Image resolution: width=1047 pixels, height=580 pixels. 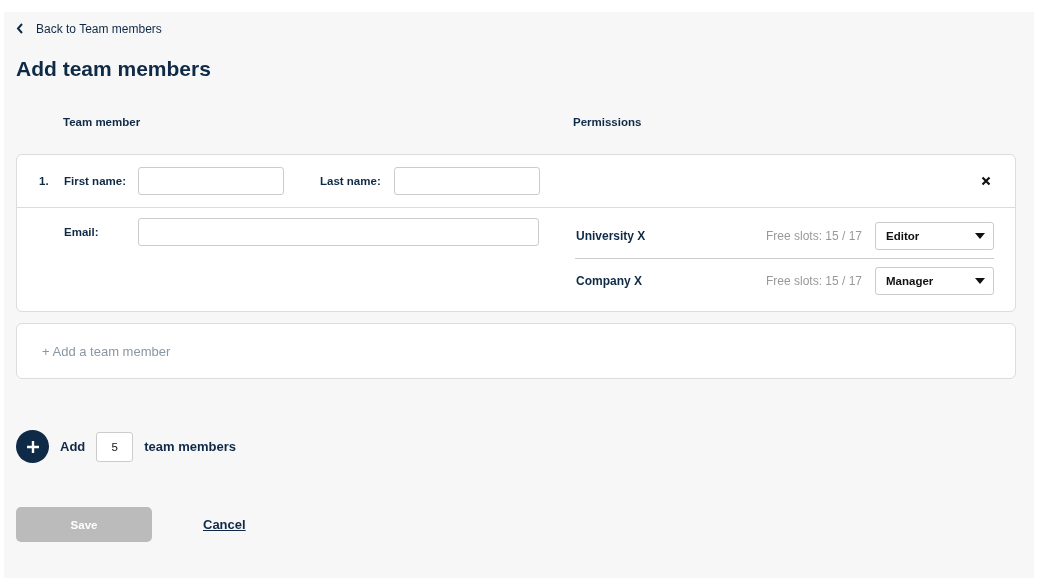 I want to click on first-name-field, so click(x=211, y=181).